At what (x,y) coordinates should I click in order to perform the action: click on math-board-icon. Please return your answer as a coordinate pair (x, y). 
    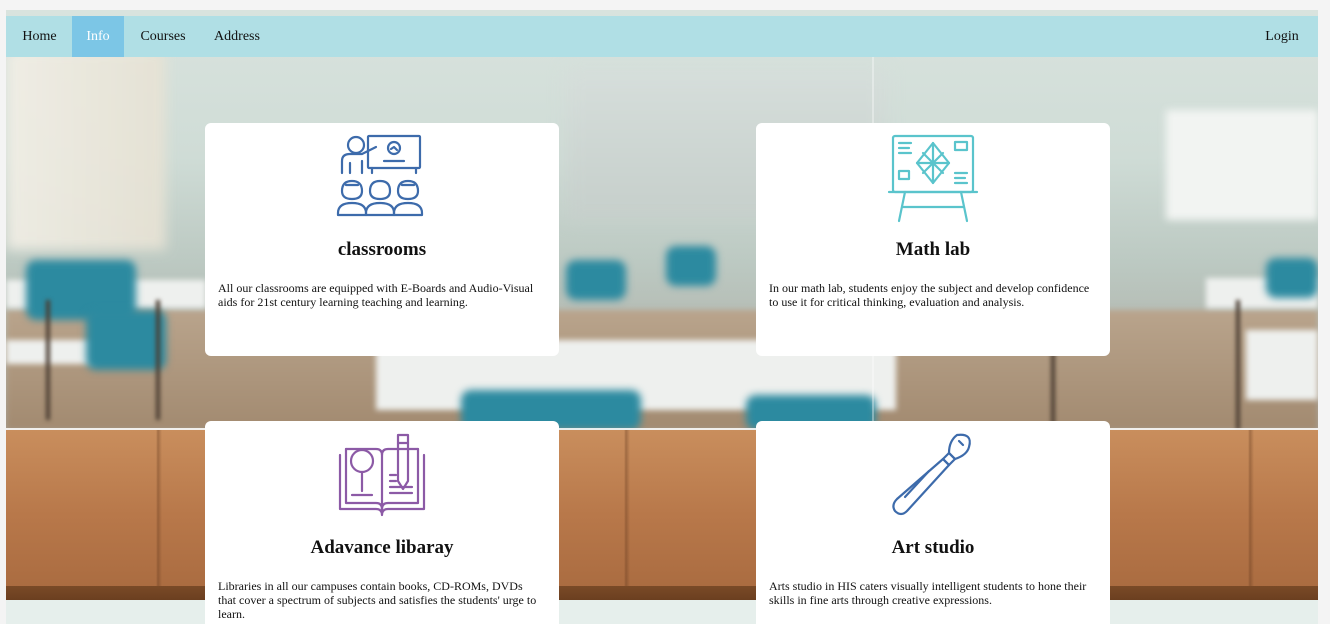
    Looking at the image, I should click on (933, 178).